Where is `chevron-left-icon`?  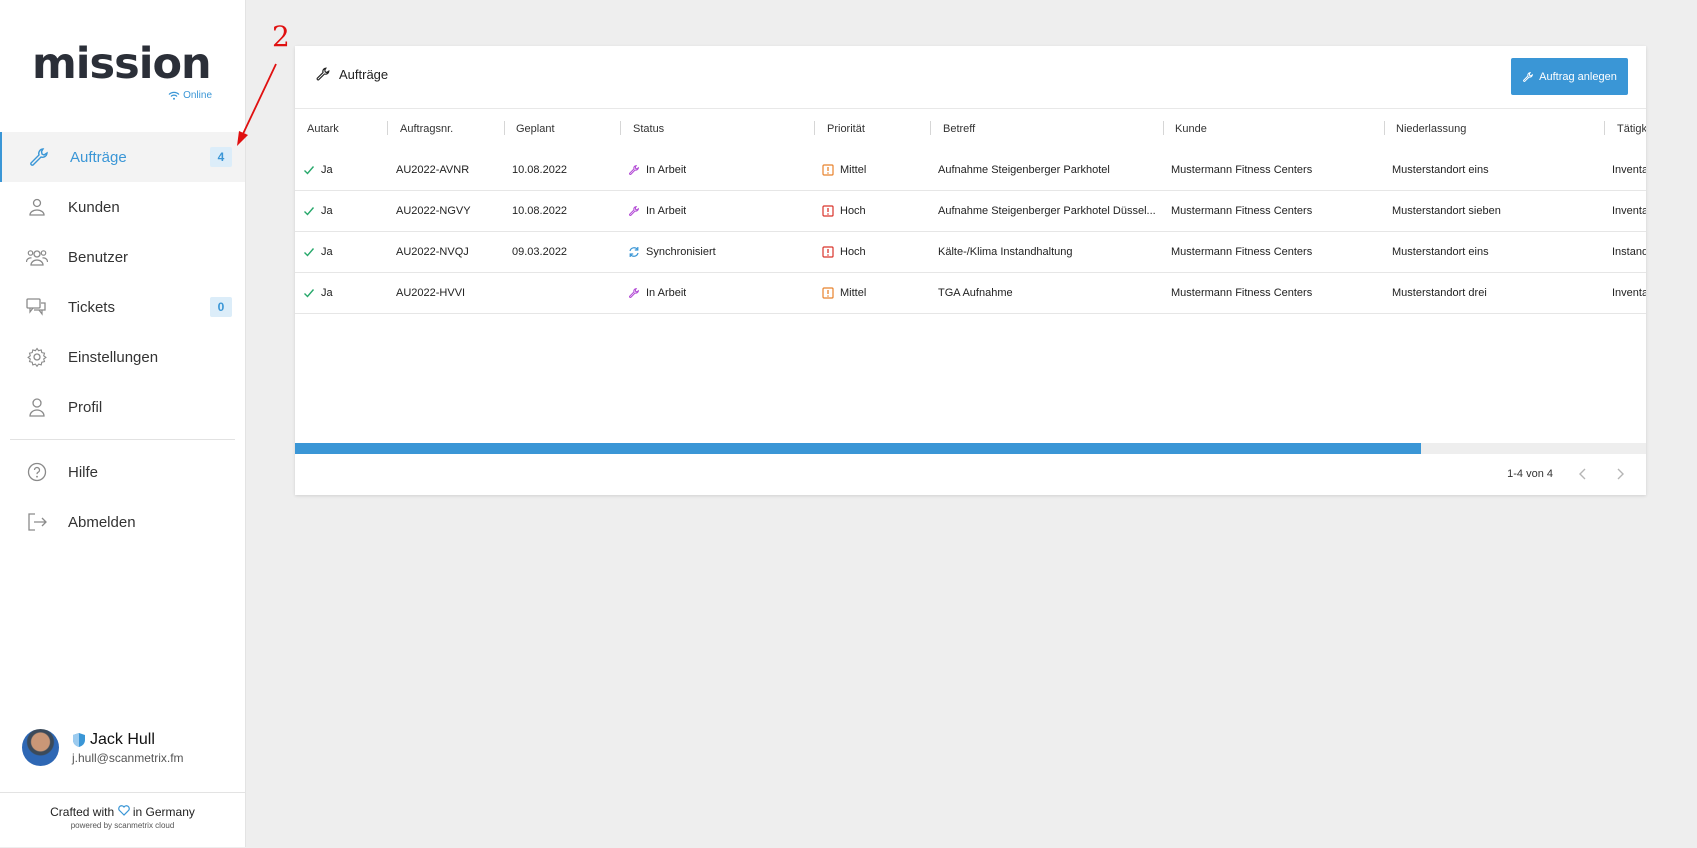
chevron-left-icon is located at coordinates (1583, 474).